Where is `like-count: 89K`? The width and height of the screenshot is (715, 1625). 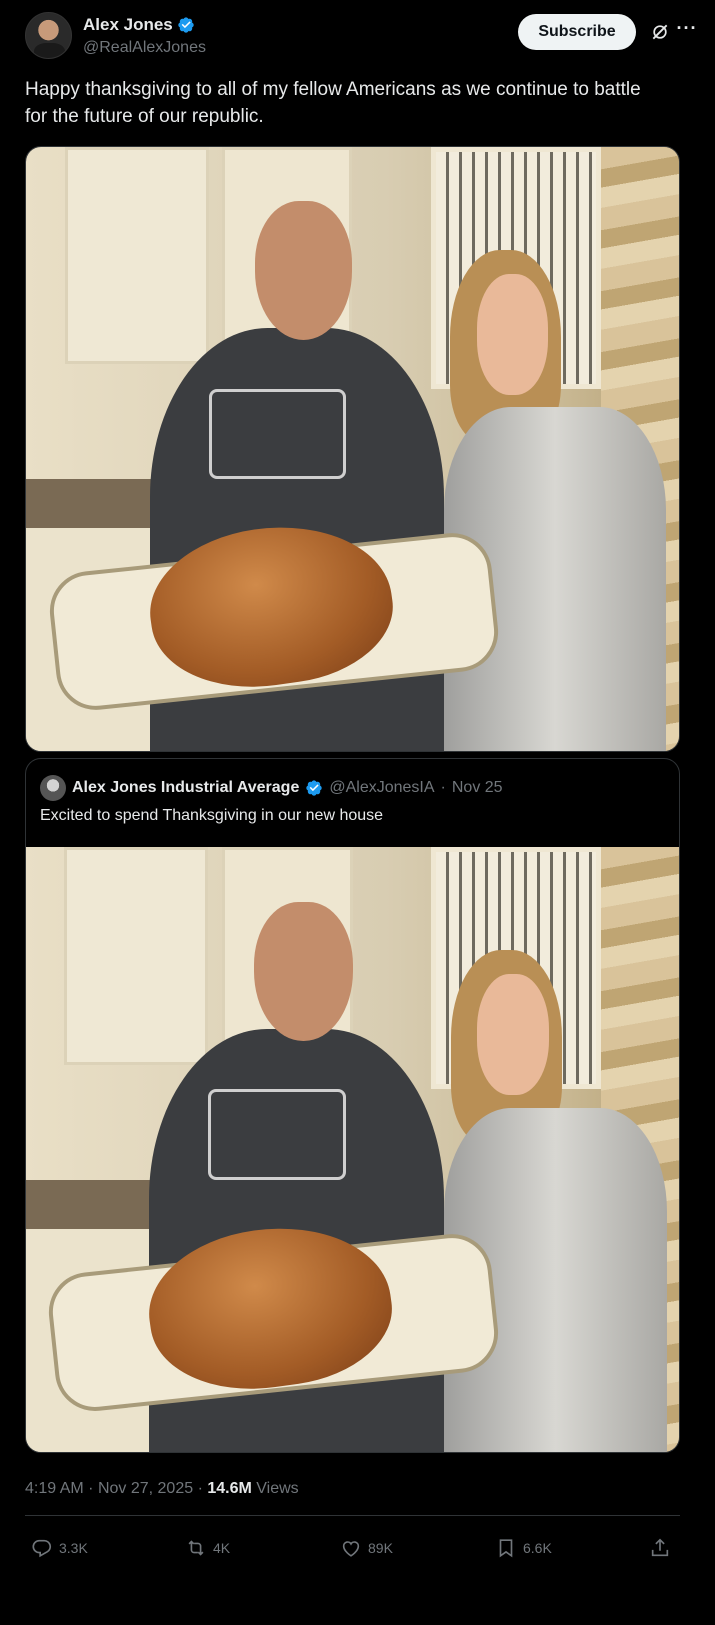
like-count: 89K is located at coordinates (380, 1548).